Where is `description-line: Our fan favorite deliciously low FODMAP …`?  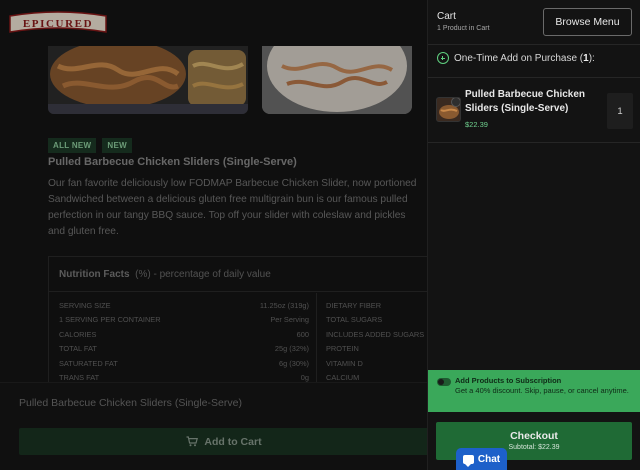 description-line: Our fan favorite deliciously low FODMAP … is located at coordinates (232, 183).